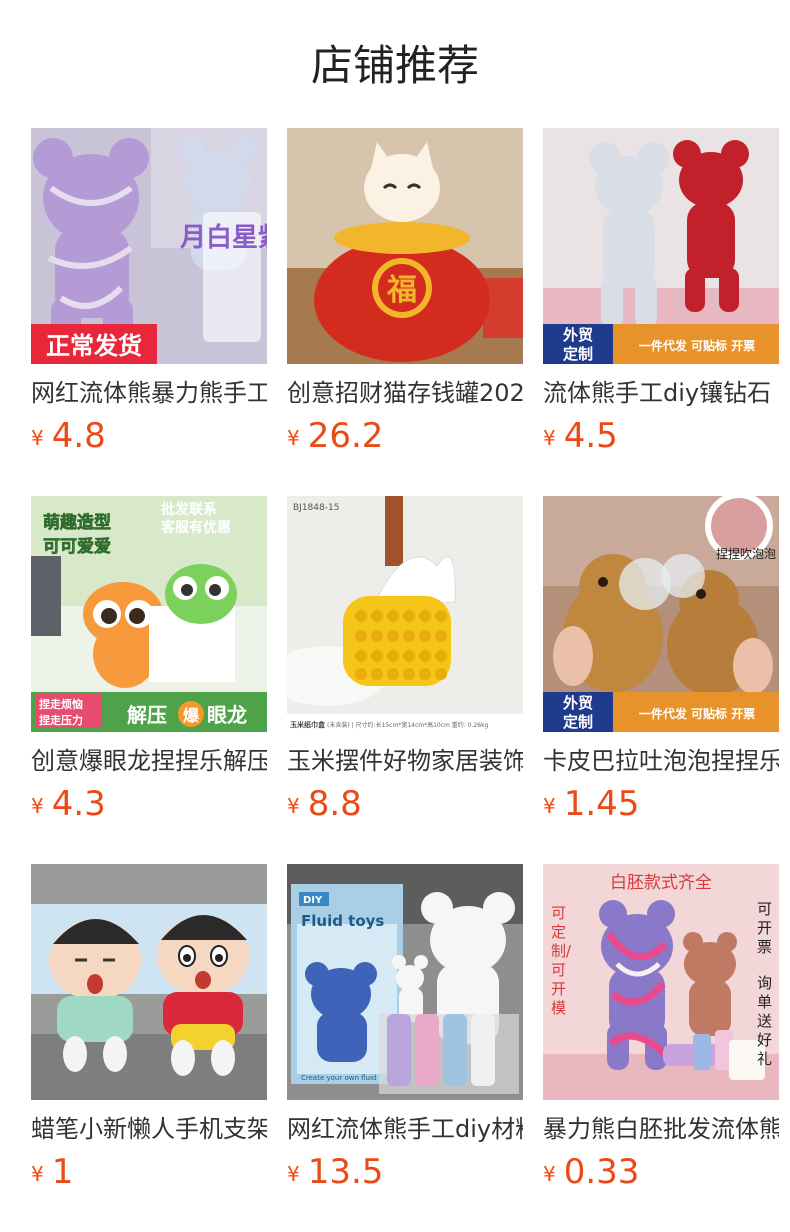  I want to click on product-card: 外贸 定制 一件代发 可贴标 开票 流体熊手工diy镶钻石 ¥4.5, so click(661, 298).